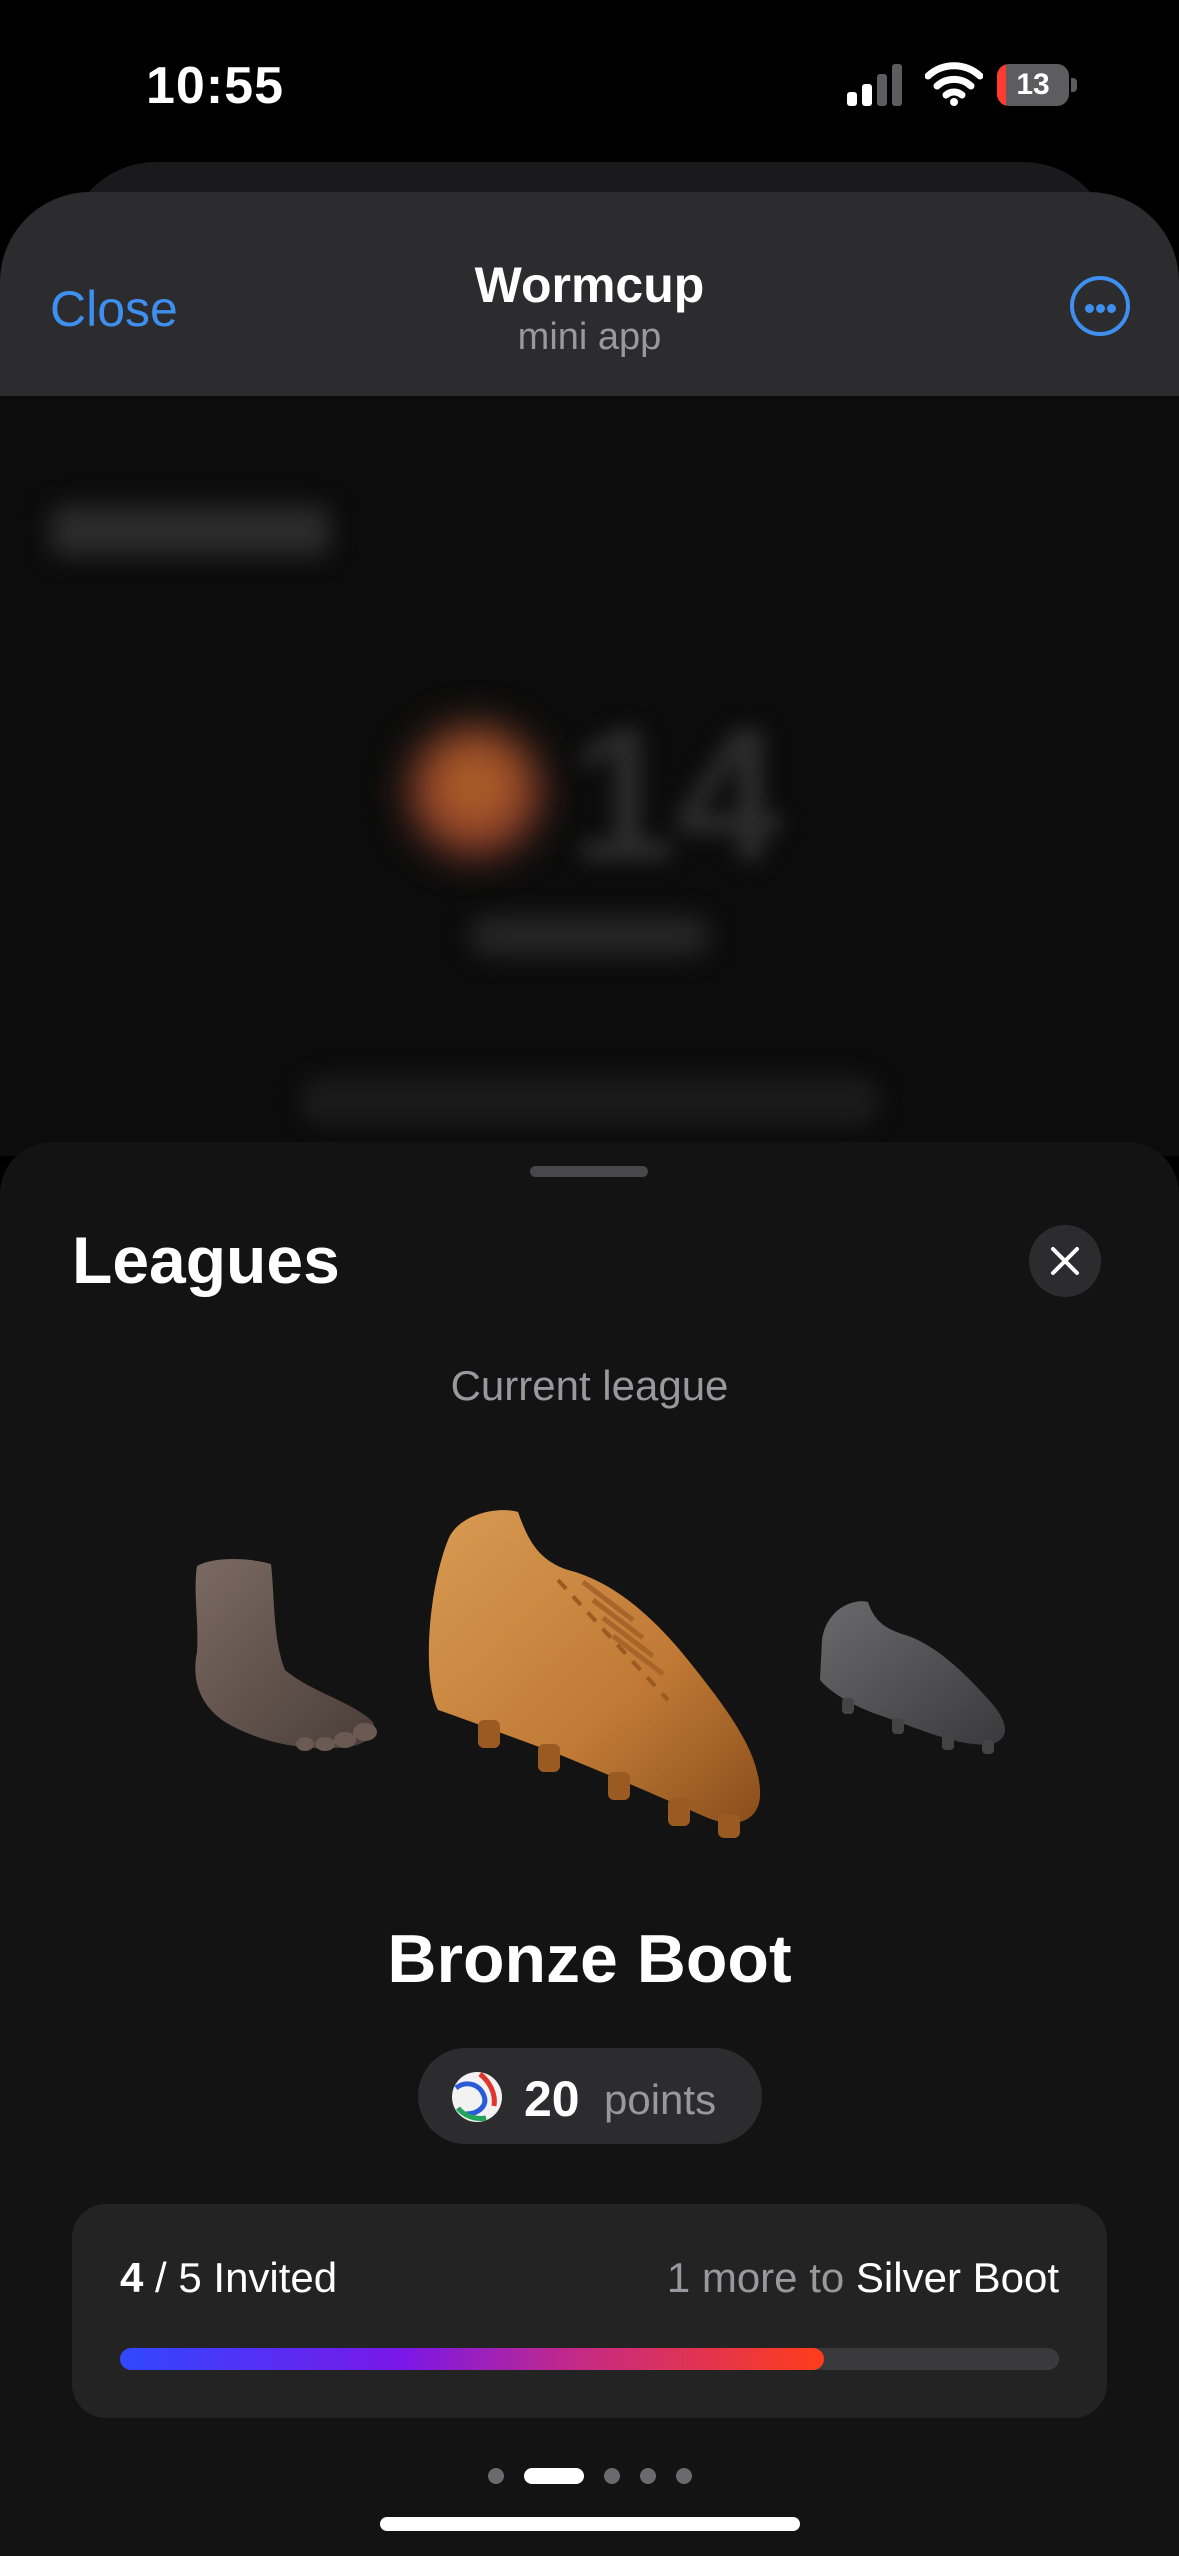 This screenshot has width=1179, height=2556. What do you see at coordinates (1100, 306) in the screenshot?
I see `more-icon` at bounding box center [1100, 306].